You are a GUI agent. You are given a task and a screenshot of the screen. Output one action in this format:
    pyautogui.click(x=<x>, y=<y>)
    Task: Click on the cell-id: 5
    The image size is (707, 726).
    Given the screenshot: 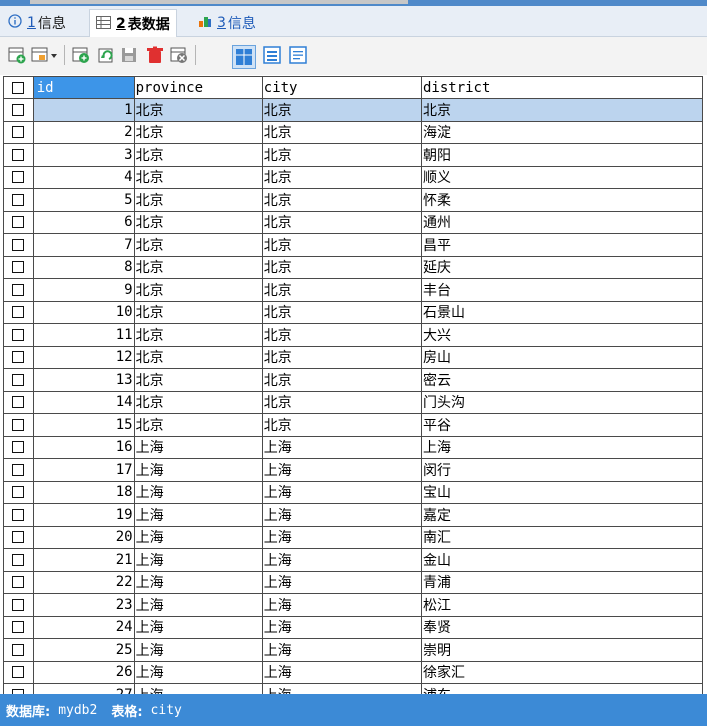 What is the action you would take?
    pyautogui.click(x=83, y=200)
    